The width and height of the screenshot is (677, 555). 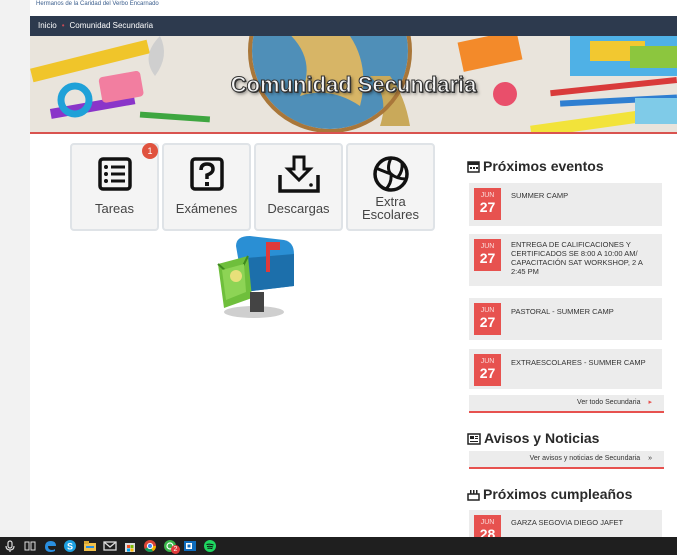 What do you see at coordinates (473, 495) in the screenshot?
I see `birthday-cake-icon` at bounding box center [473, 495].